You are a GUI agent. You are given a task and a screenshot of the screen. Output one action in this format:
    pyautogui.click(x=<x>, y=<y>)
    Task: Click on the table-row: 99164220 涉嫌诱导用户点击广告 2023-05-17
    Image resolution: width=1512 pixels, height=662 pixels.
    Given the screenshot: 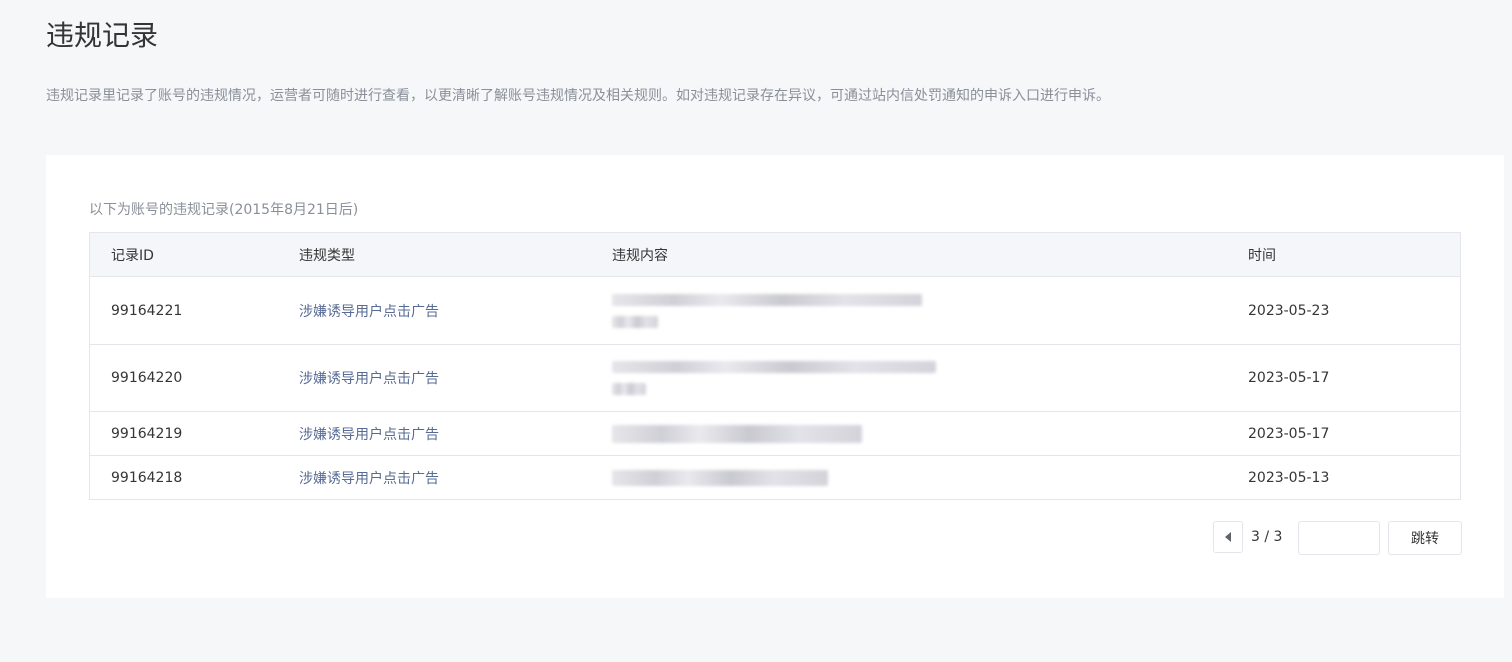 What is the action you would take?
    pyautogui.click(x=775, y=377)
    